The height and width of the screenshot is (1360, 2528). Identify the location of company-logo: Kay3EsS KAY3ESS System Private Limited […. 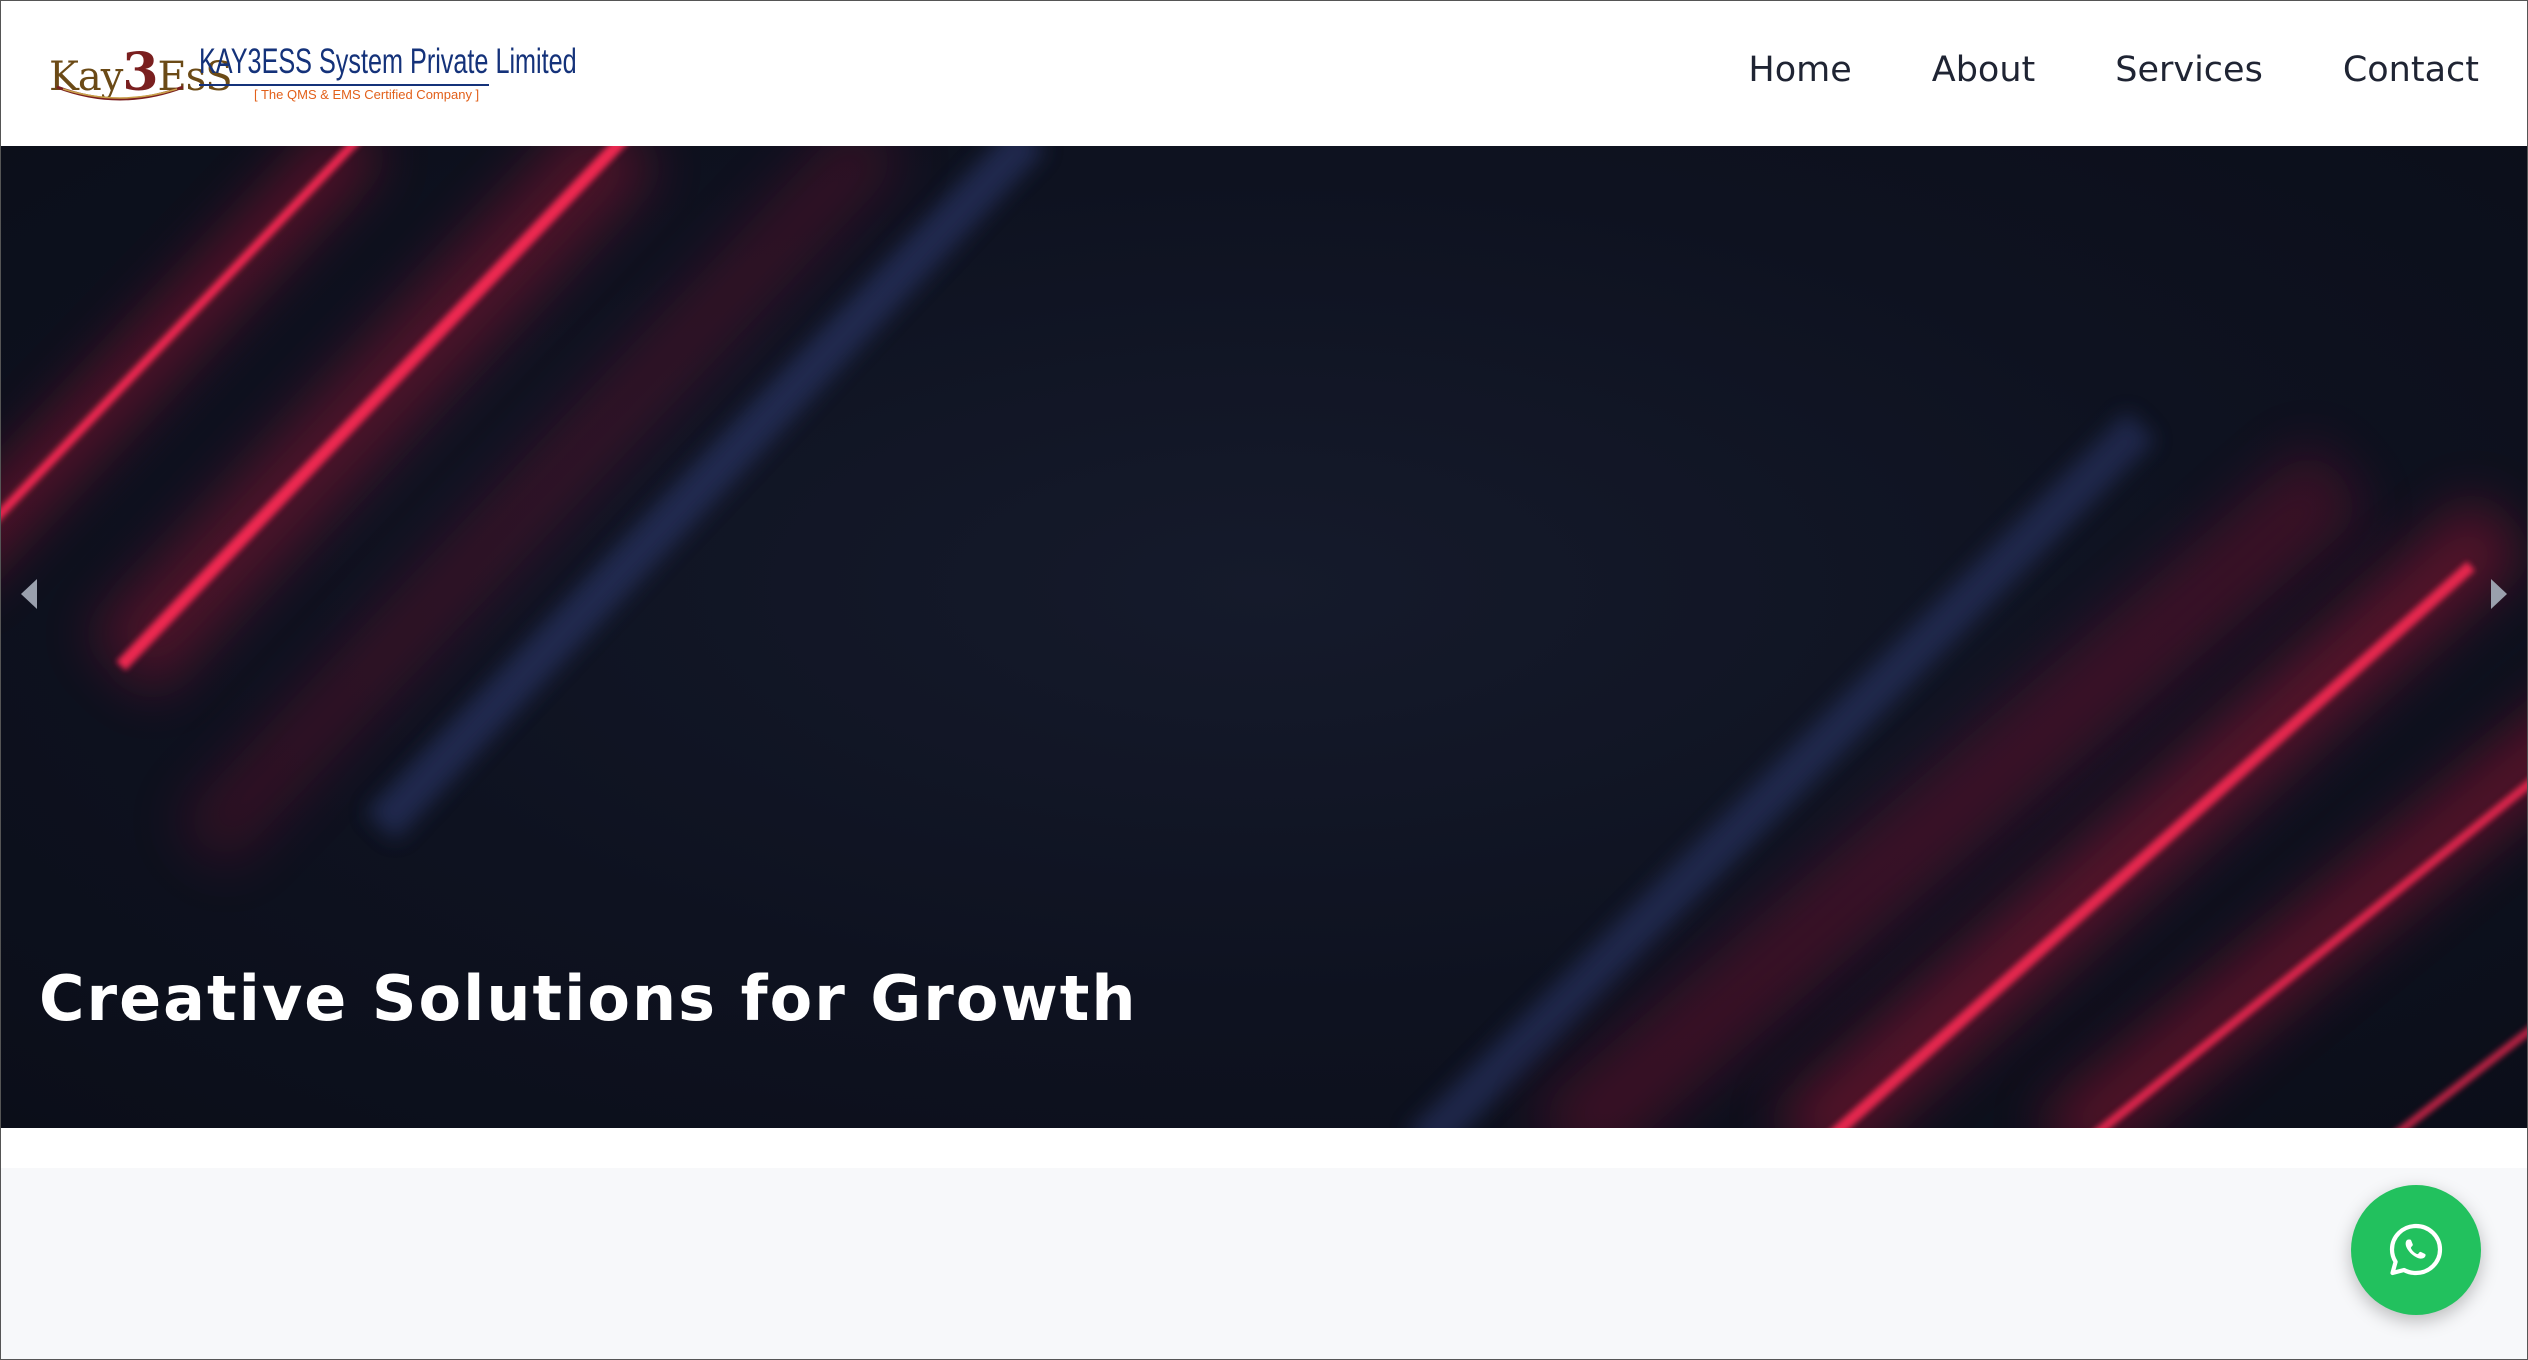
(313, 74).